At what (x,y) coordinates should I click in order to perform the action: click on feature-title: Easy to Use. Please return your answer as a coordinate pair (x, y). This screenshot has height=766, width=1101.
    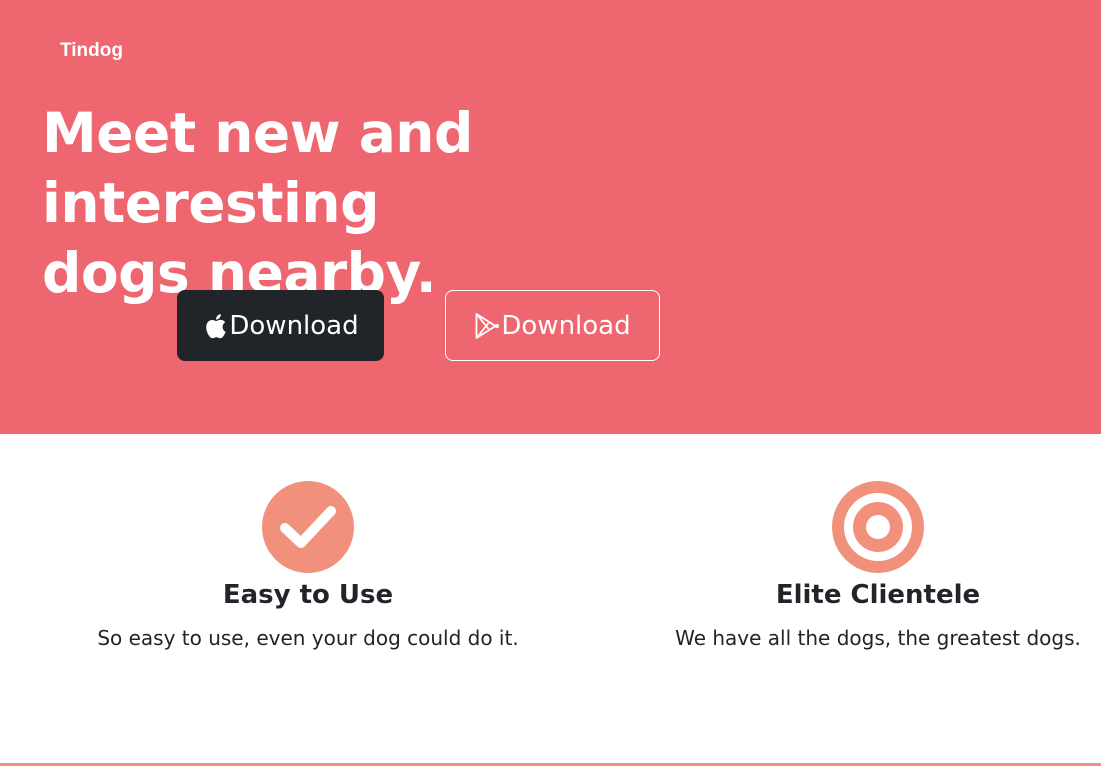
    Looking at the image, I should click on (308, 595).